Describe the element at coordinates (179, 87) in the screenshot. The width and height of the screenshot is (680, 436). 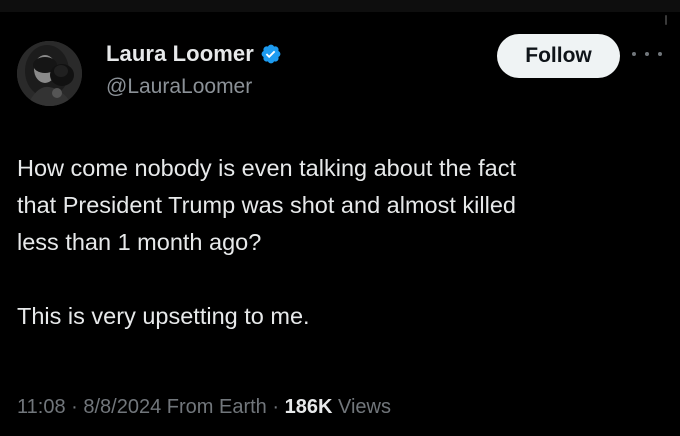
I see `author-handle: @LauraLoomer` at that location.